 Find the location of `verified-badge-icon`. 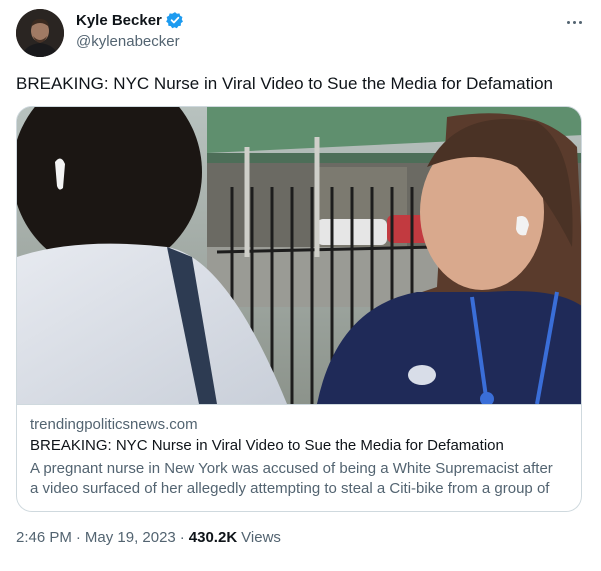

verified-badge-icon is located at coordinates (175, 20).